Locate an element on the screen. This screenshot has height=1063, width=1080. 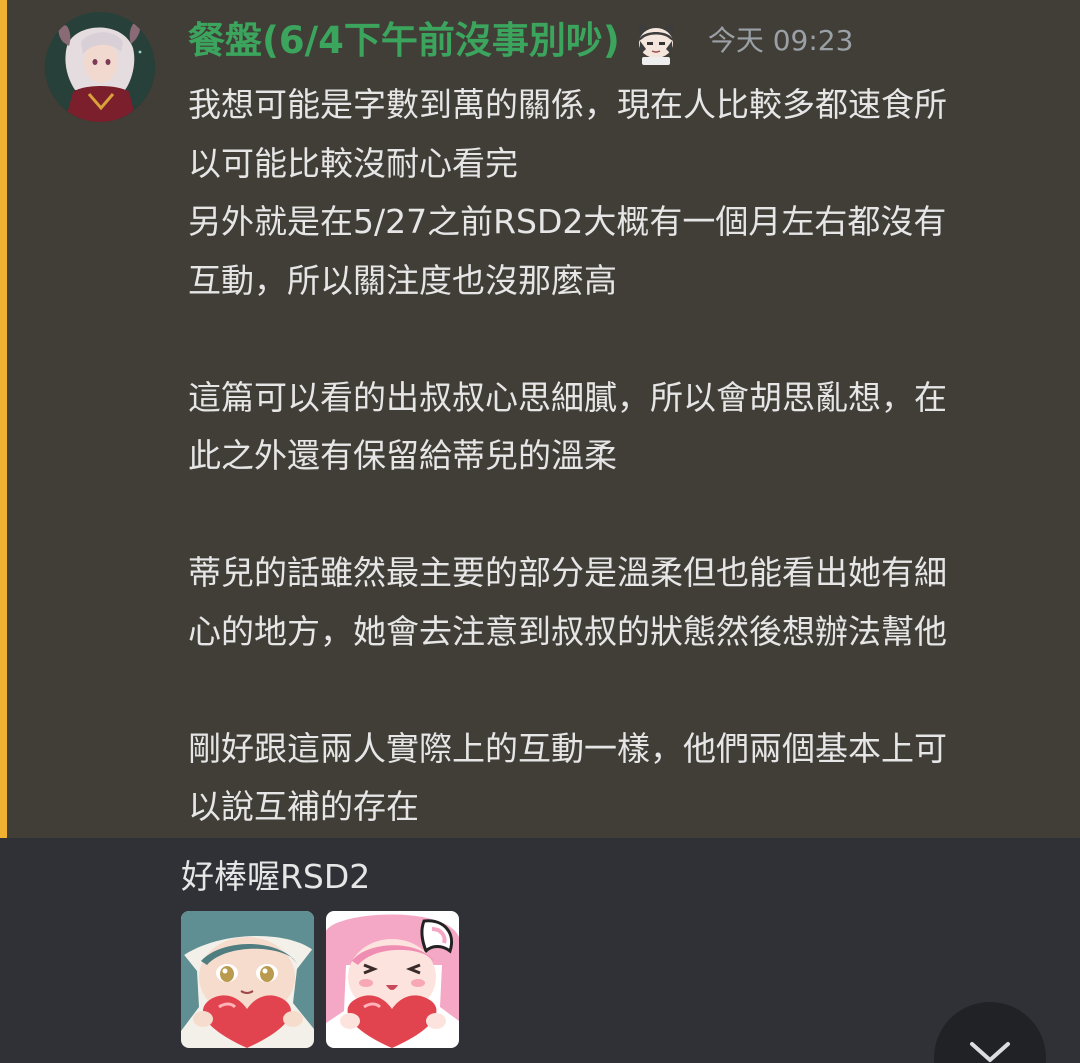
message-paragraph: 這篇可以看的出叔叔心思細膩，所以會胡思亂想，在 此之外還有保留給蒂兒的溫柔 is located at coordinates (567, 426).